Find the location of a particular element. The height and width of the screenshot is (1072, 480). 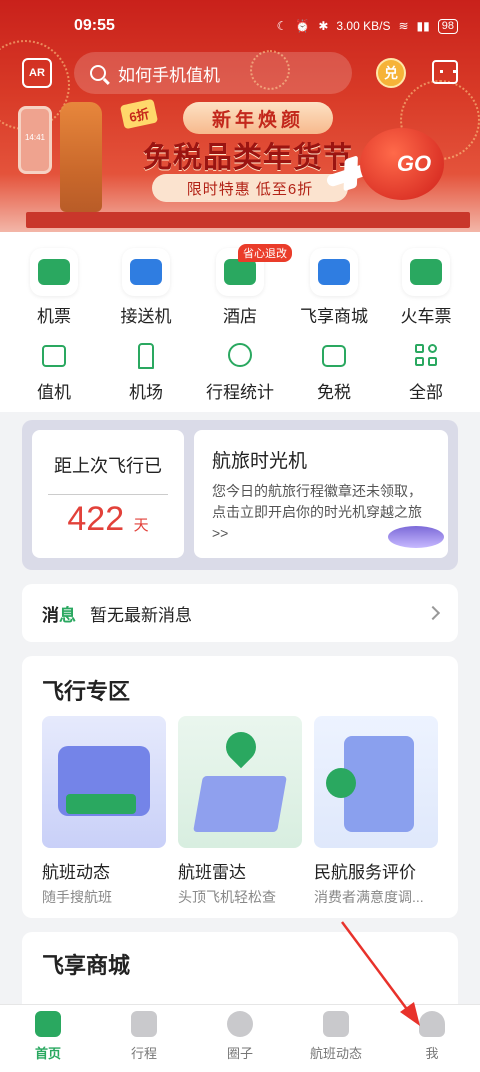

battery-indicator: 98 is located at coordinates (447, 26).